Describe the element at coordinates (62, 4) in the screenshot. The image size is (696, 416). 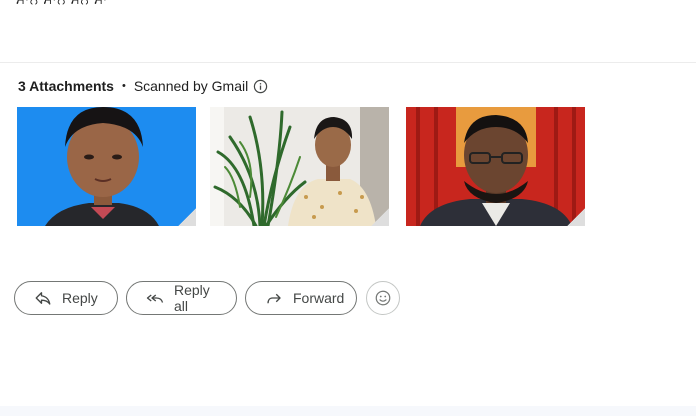
I see `cut-off-message-text: ਮਾਨ ਮਾਨ ਮਨ ਮਾ` at that location.